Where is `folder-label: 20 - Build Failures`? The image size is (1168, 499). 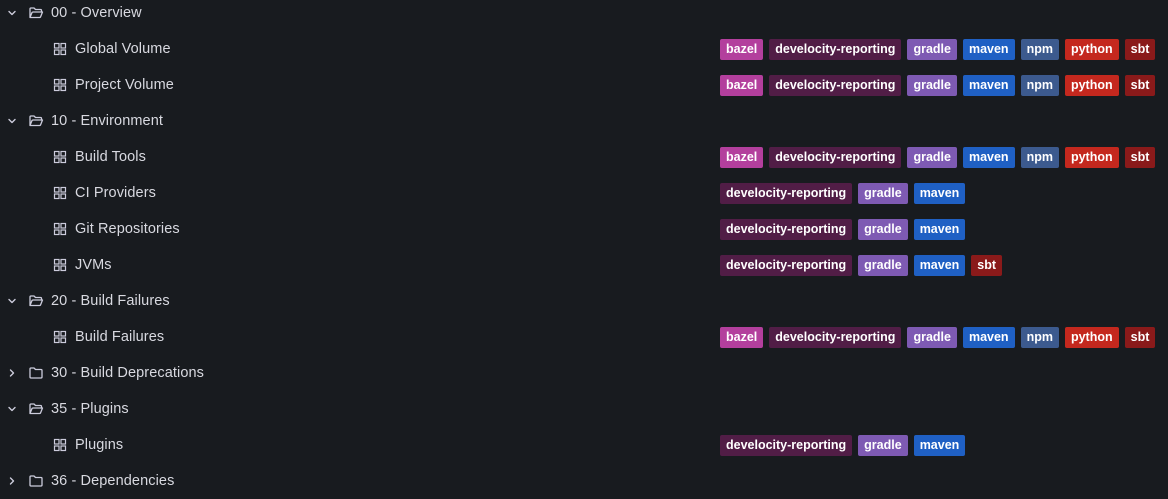 folder-label: 20 - Build Failures is located at coordinates (110, 301).